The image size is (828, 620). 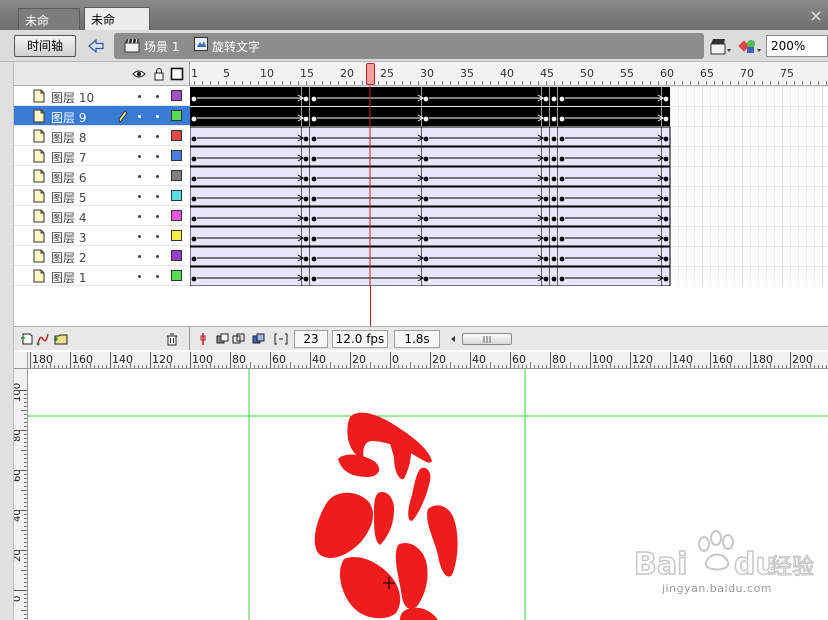 What do you see at coordinates (61, 339) in the screenshot?
I see `layer-folder-icon` at bounding box center [61, 339].